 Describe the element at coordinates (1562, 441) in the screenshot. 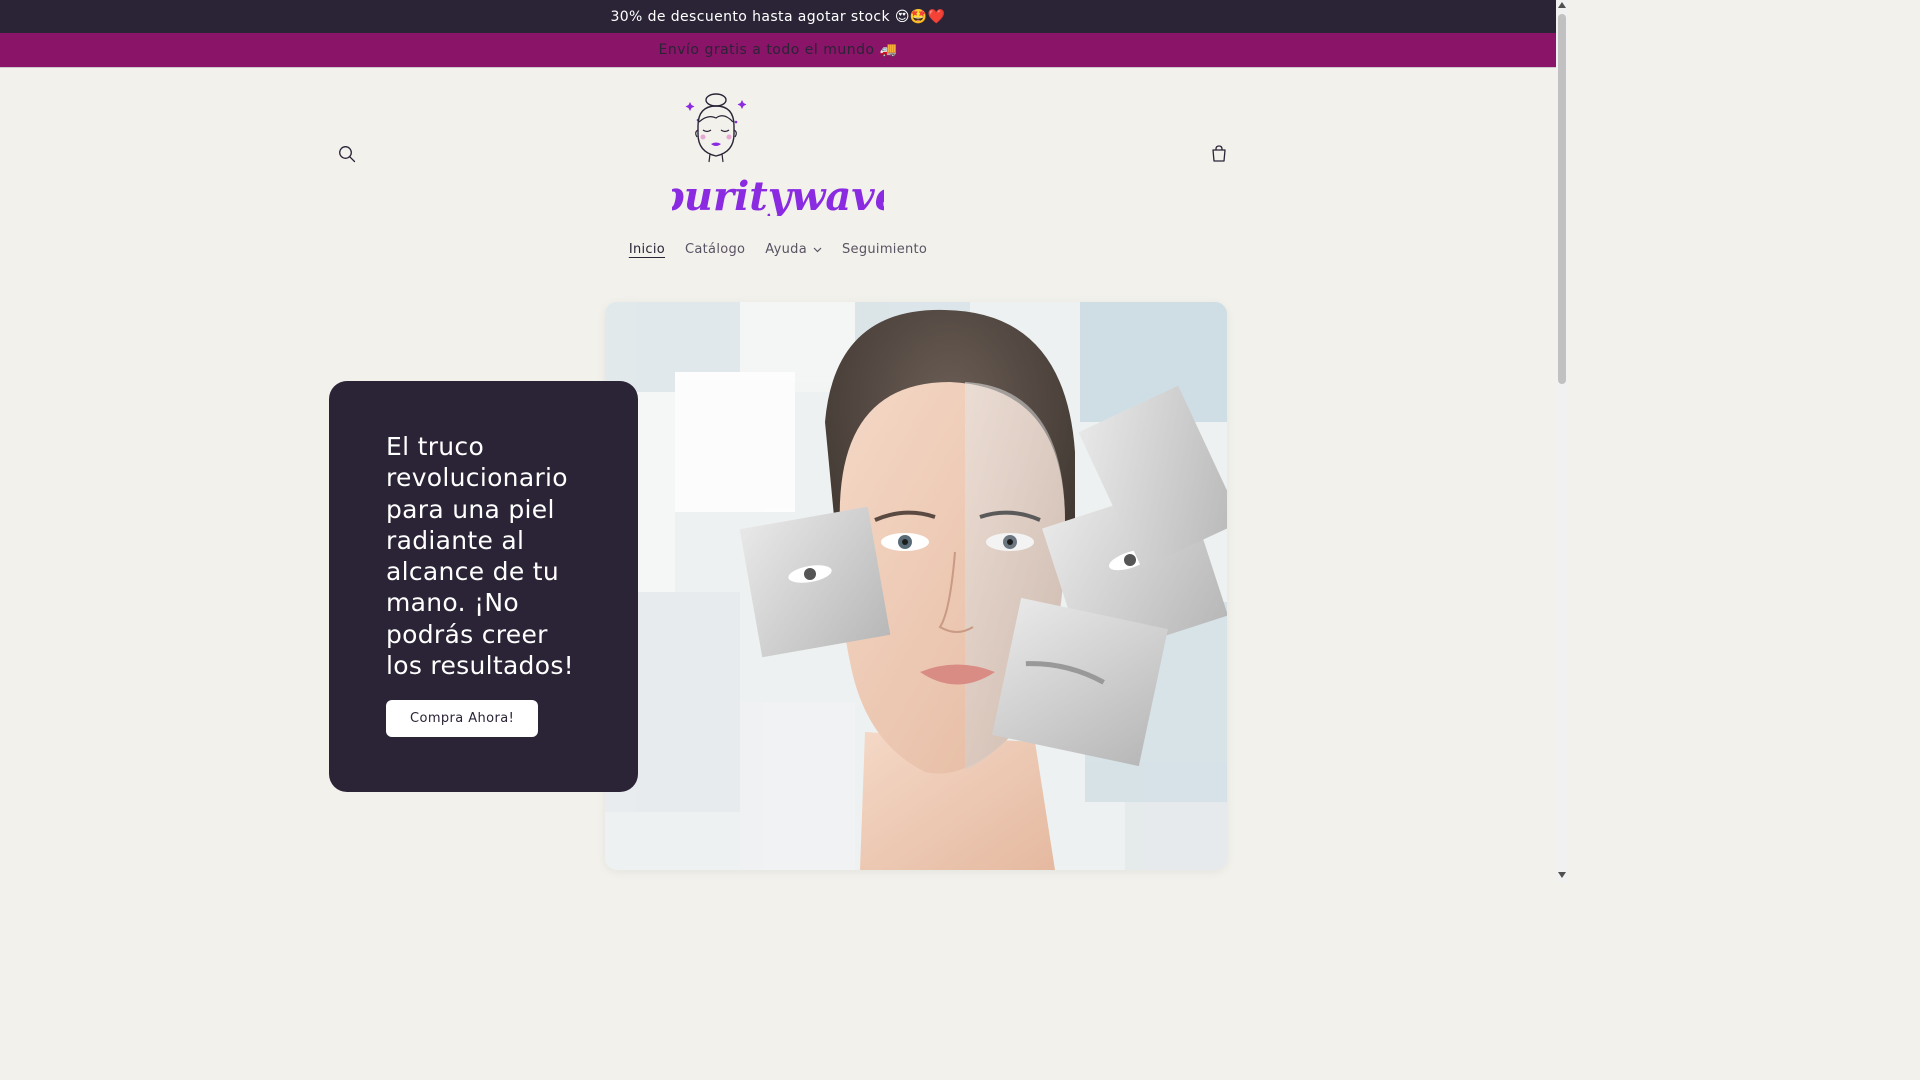

I see `page-scrollbar` at that location.